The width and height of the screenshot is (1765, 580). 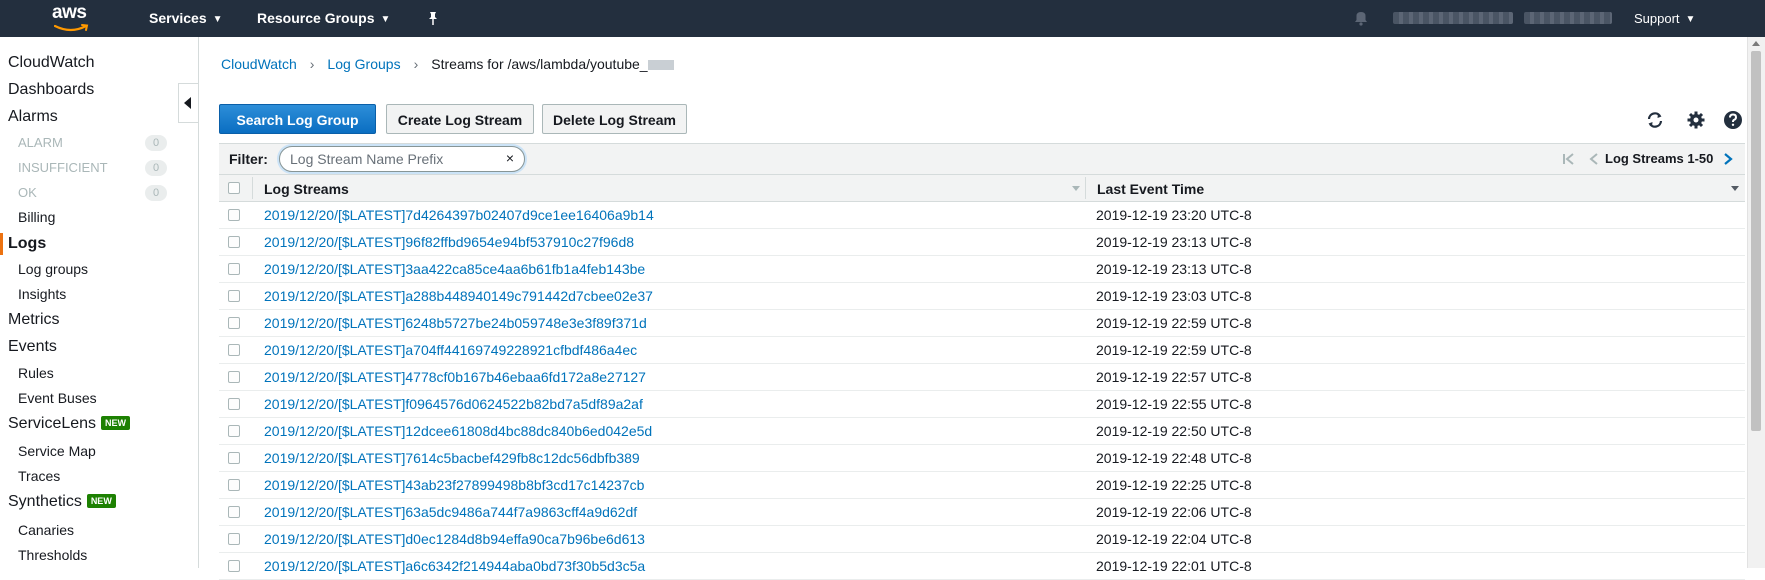 What do you see at coordinates (51, 63) in the screenshot?
I see `sidebar-item-cloudwatch: CloudWatch` at bounding box center [51, 63].